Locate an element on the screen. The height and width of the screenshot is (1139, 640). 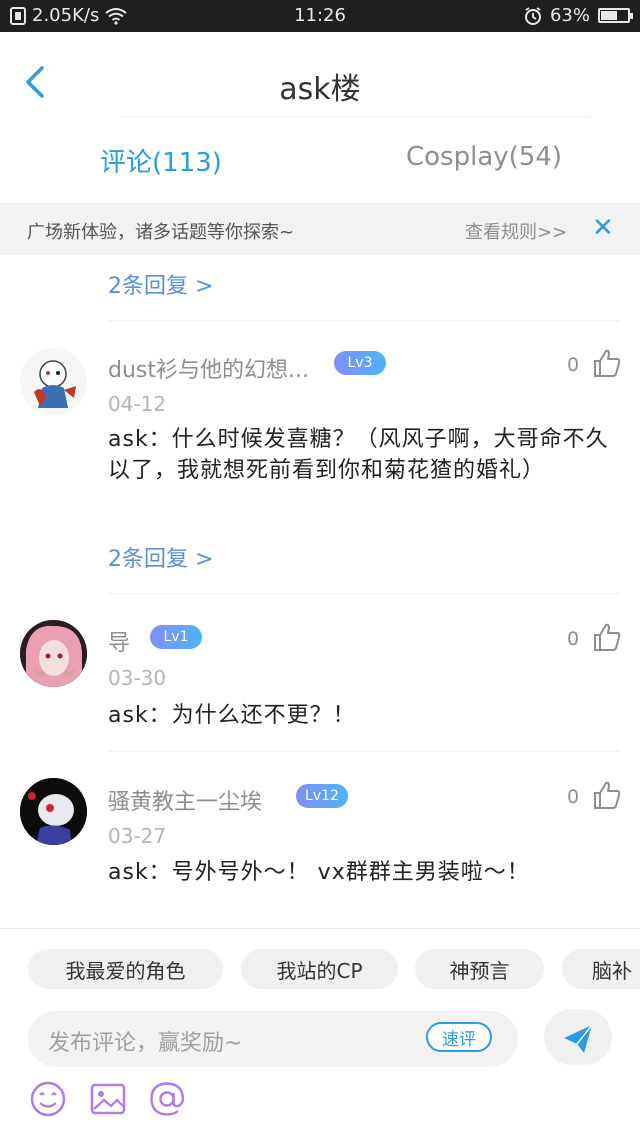
mention-icon is located at coordinates (167, 1099).